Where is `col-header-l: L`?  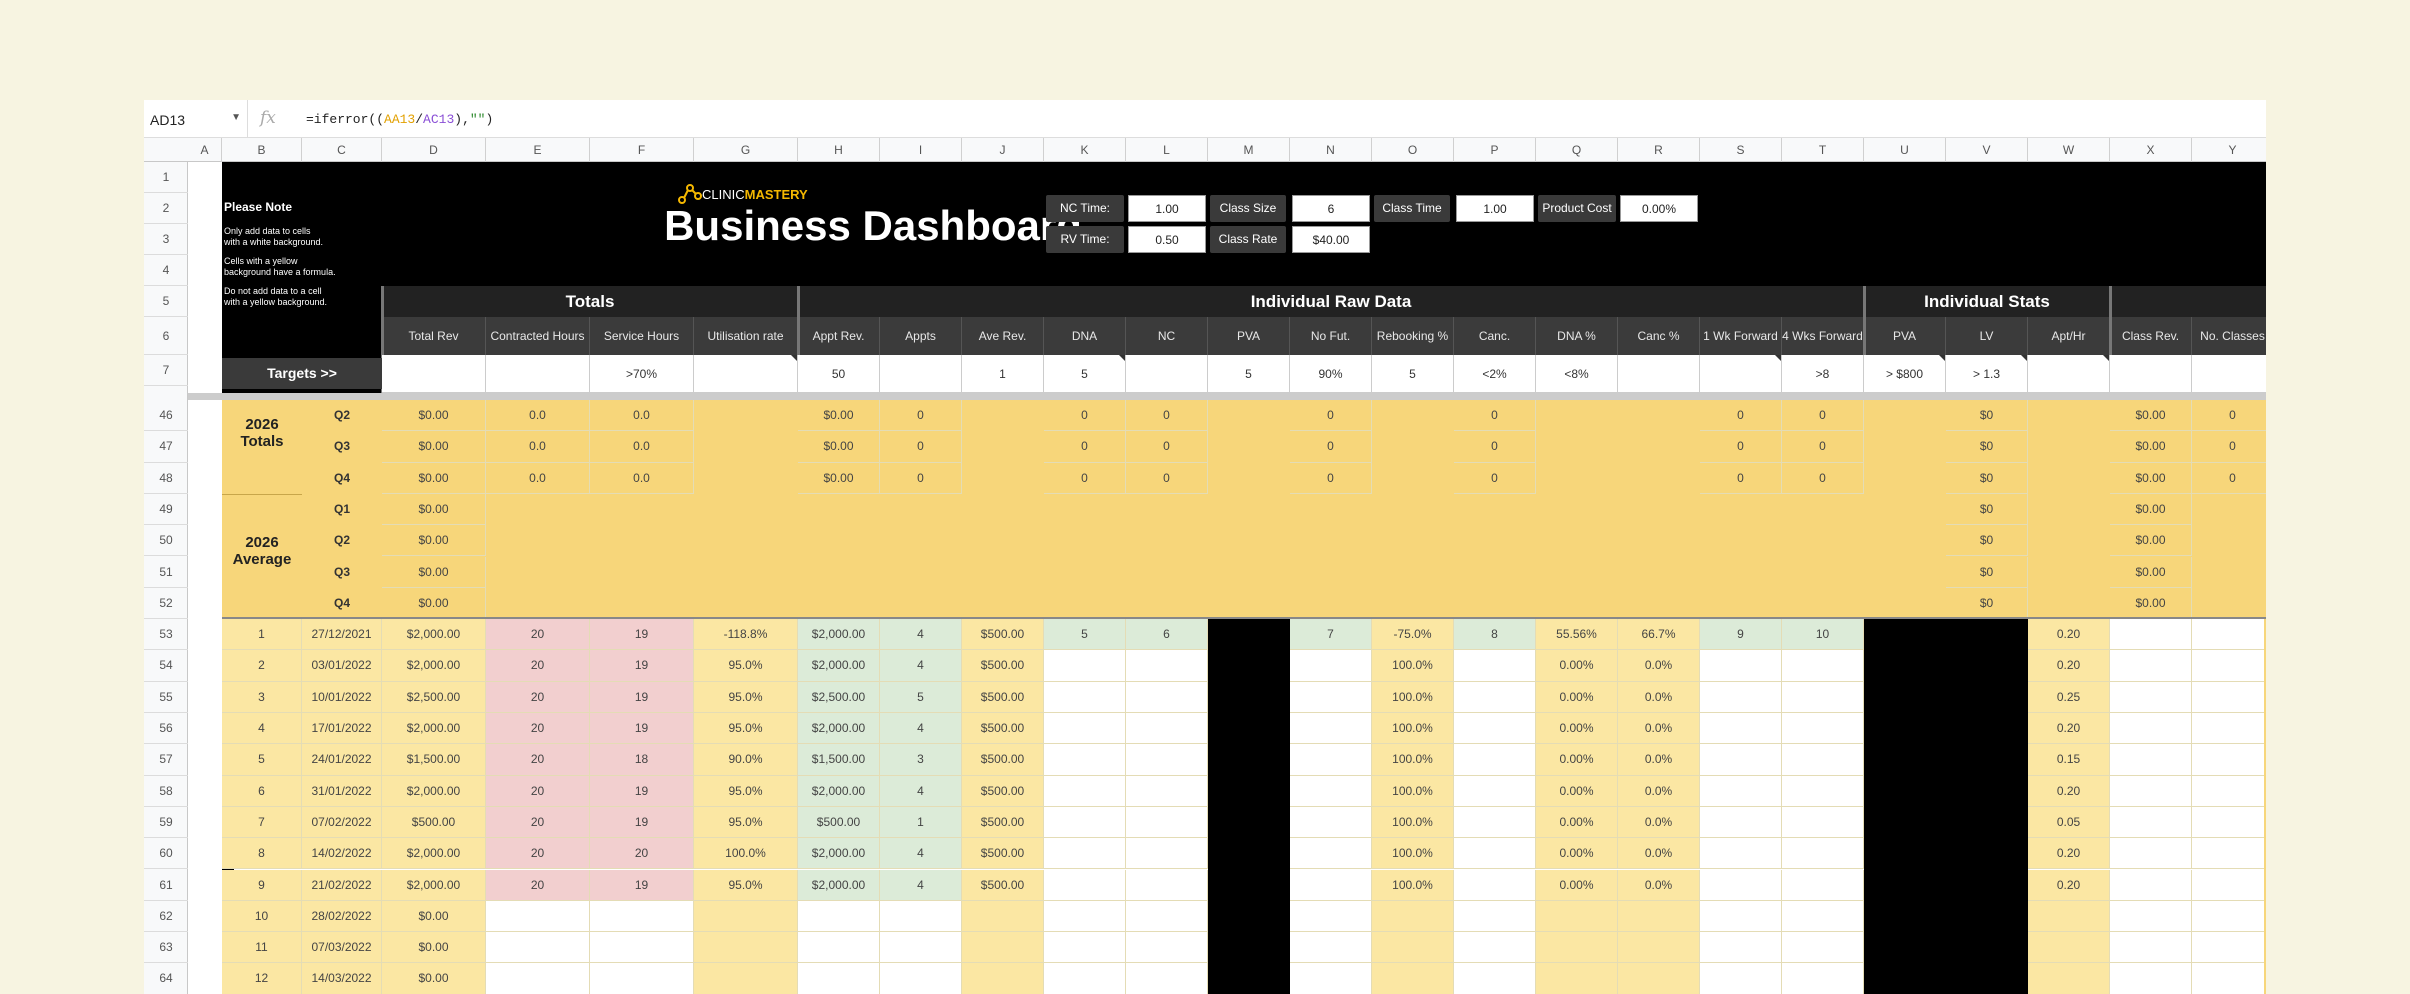
col-header-l: L is located at coordinates (1167, 150).